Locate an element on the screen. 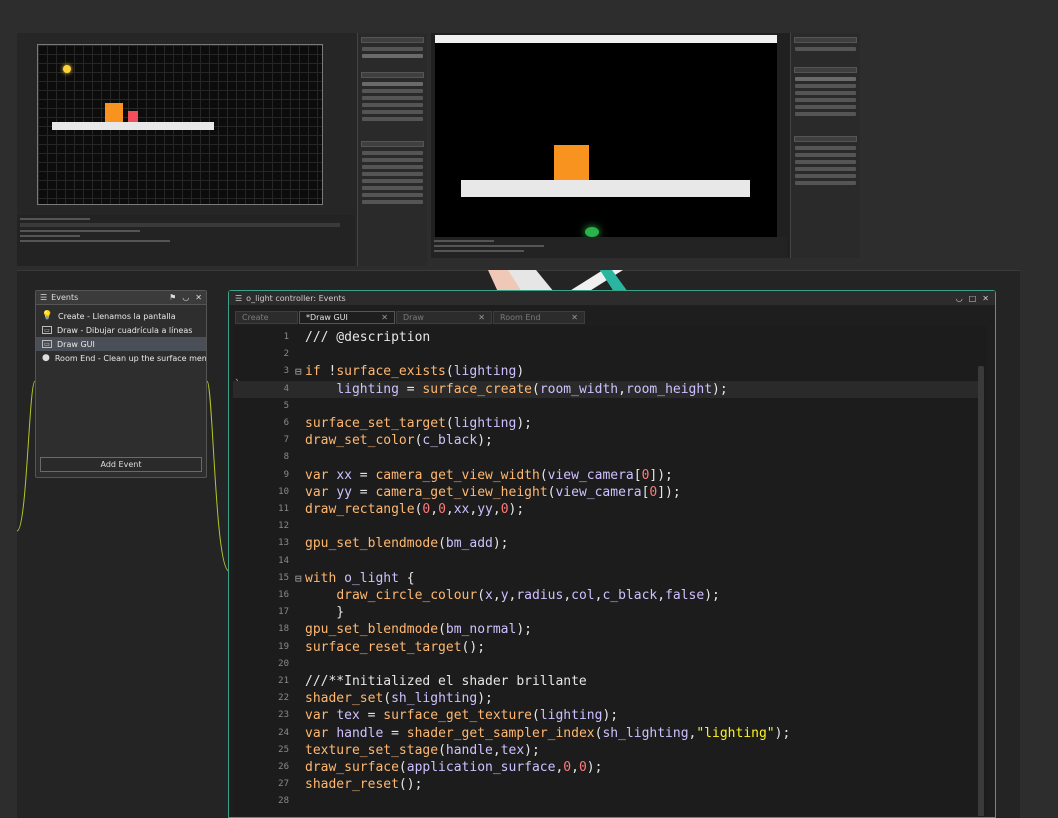 Image resolution: width=1058 pixels, height=818 pixels. code-line: 5 is located at coordinates (608, 406).